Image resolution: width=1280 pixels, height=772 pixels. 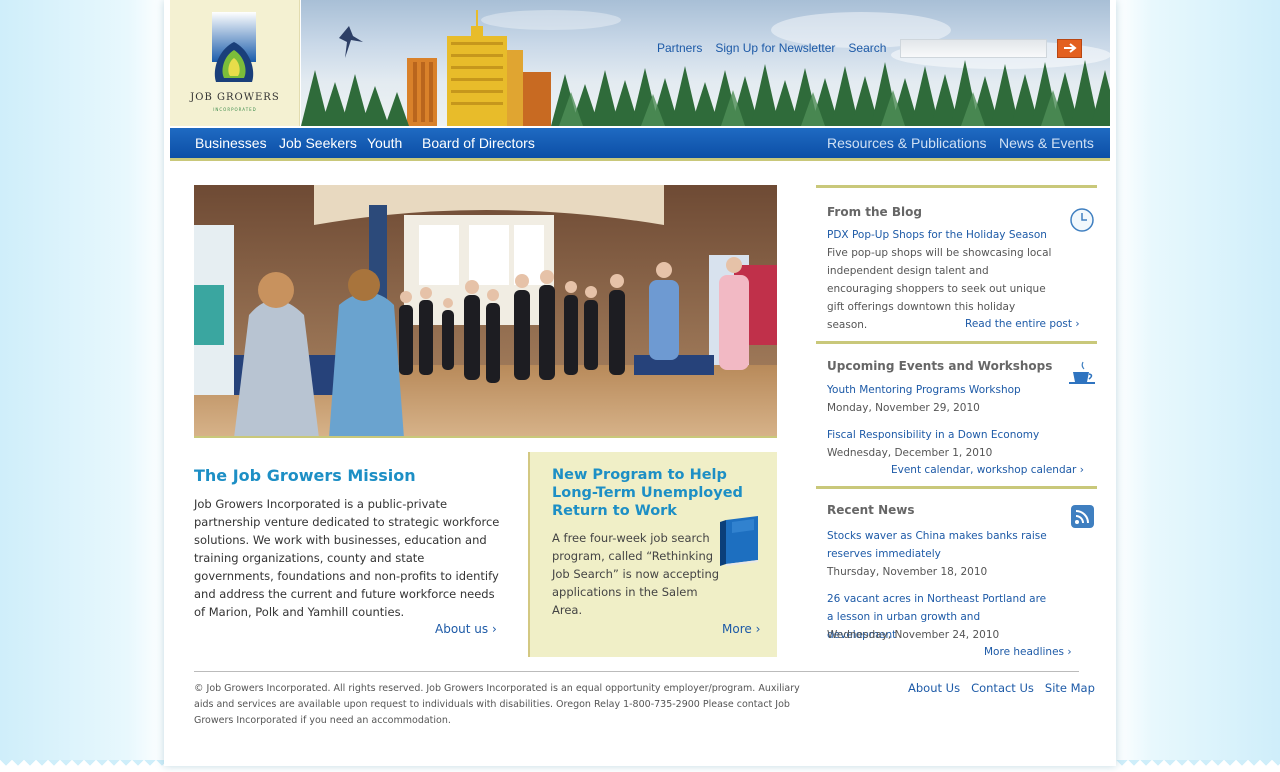 What do you see at coordinates (1082, 516) in the screenshot?
I see `rss-icon` at bounding box center [1082, 516].